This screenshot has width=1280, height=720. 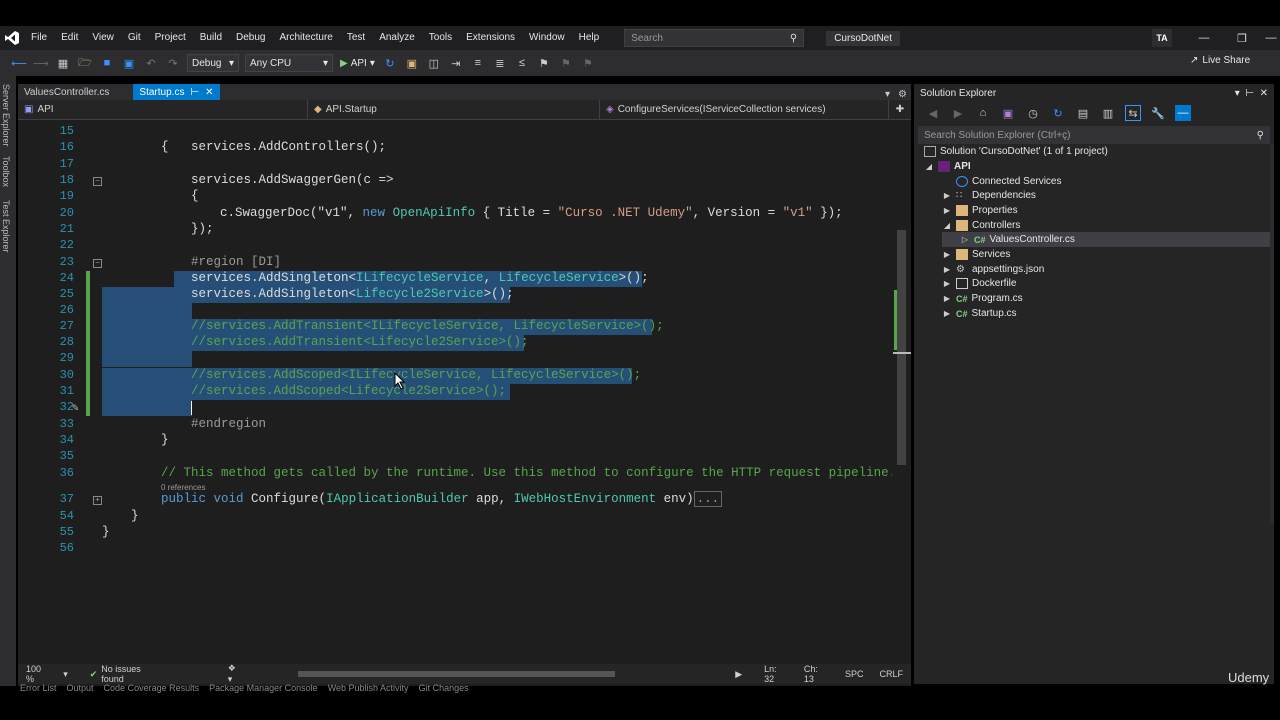 What do you see at coordinates (544, 63) in the screenshot?
I see `bookmark-icon: ⚑` at bounding box center [544, 63].